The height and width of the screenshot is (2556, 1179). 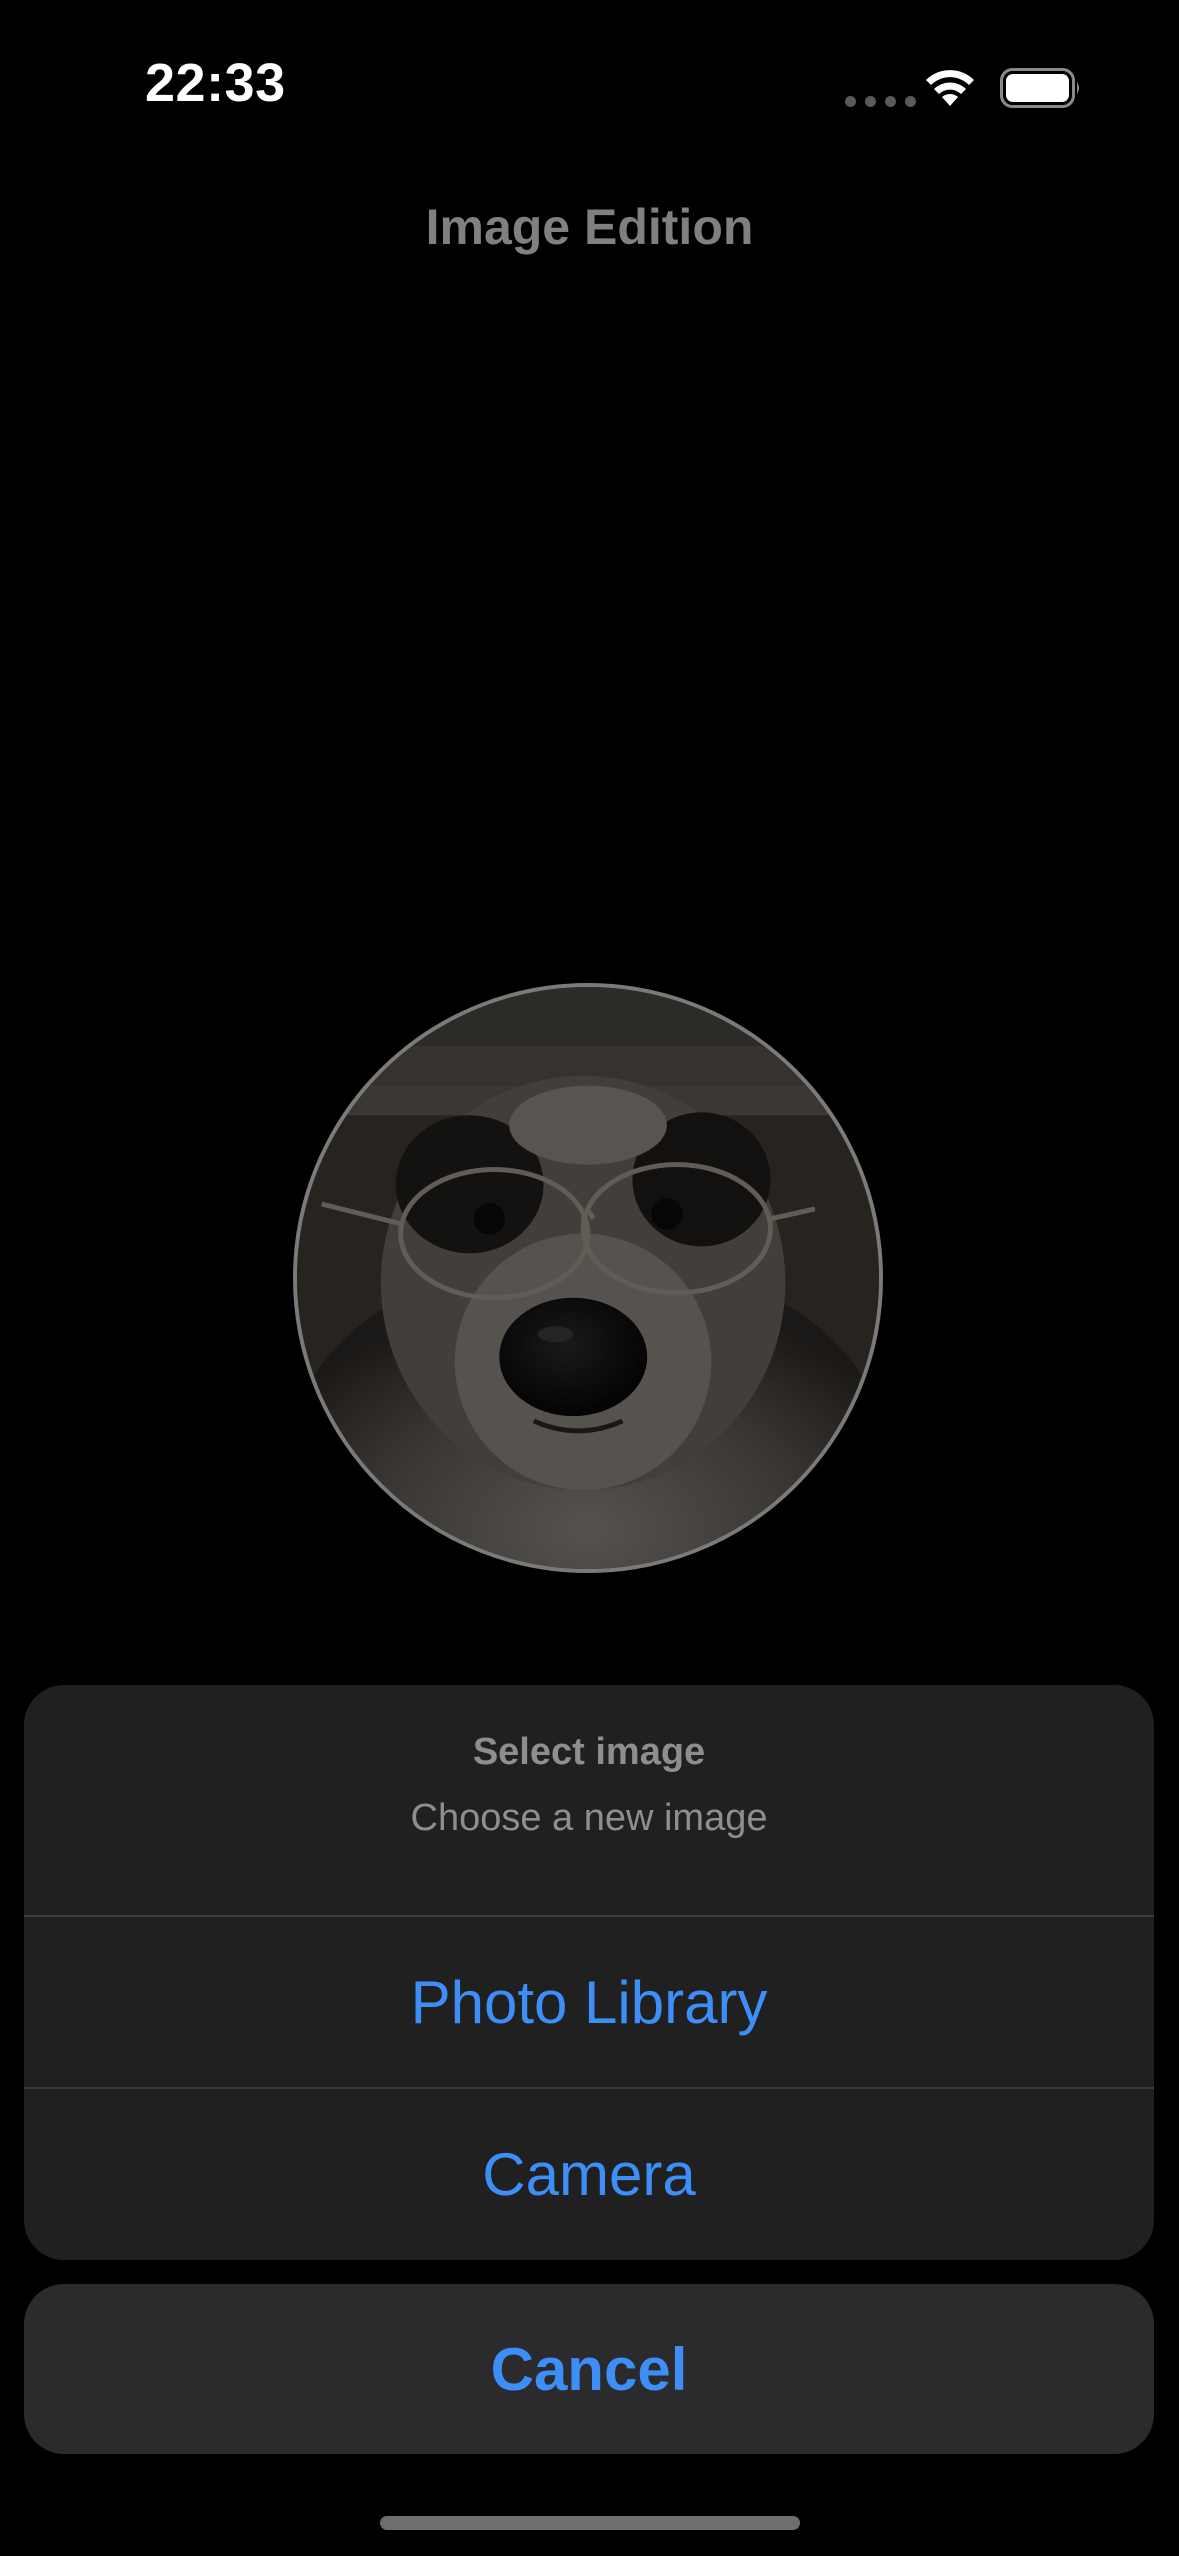 I want to click on action-sheet-header: Select image Choose a new image, so click(x=589, y=1800).